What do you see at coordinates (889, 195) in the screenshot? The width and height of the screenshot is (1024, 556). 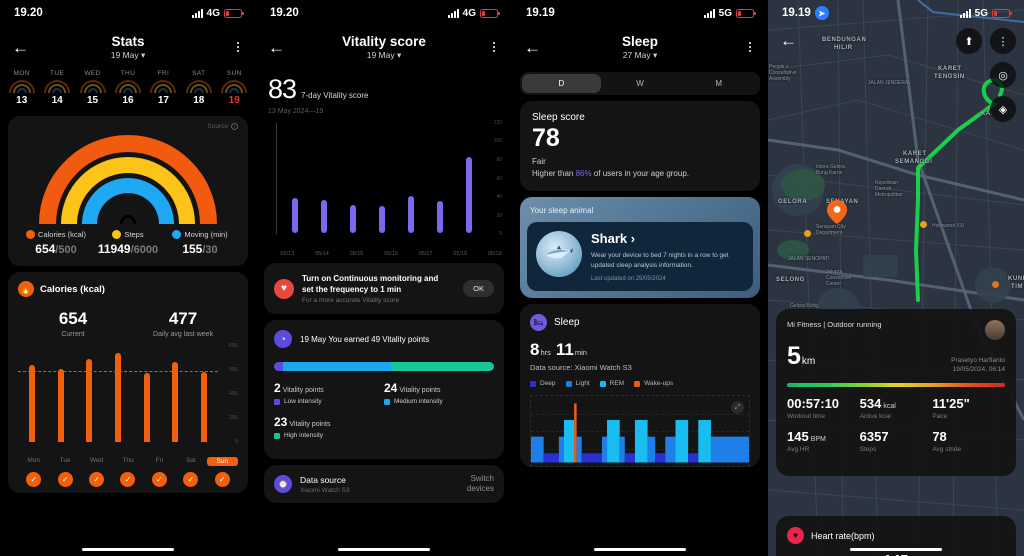 I see `map-label: Metropolitan` at bounding box center [889, 195].